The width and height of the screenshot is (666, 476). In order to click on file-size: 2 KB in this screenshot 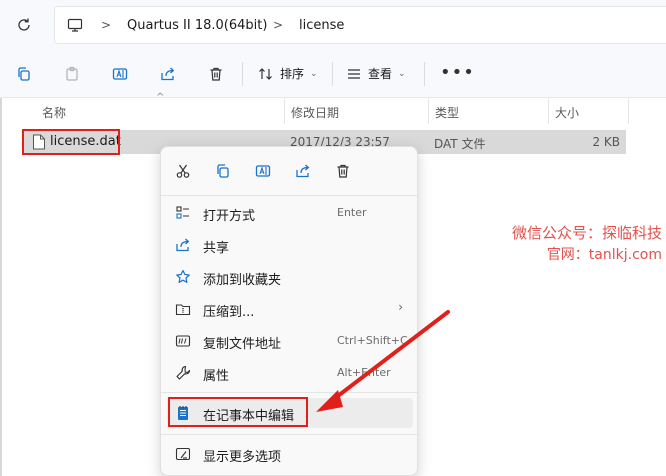, I will do `click(606, 142)`.